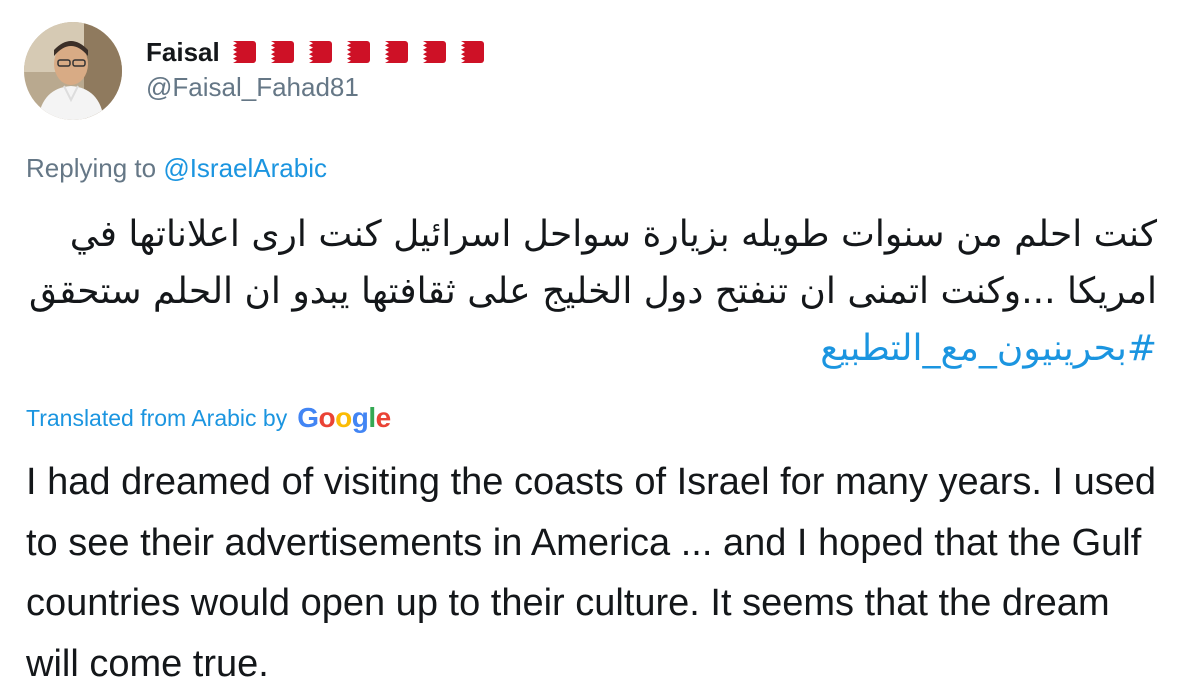 This screenshot has height=698, width=1183. Describe the element at coordinates (245, 168) in the screenshot. I see `reply-mention-link: @IsraelArabic` at that location.